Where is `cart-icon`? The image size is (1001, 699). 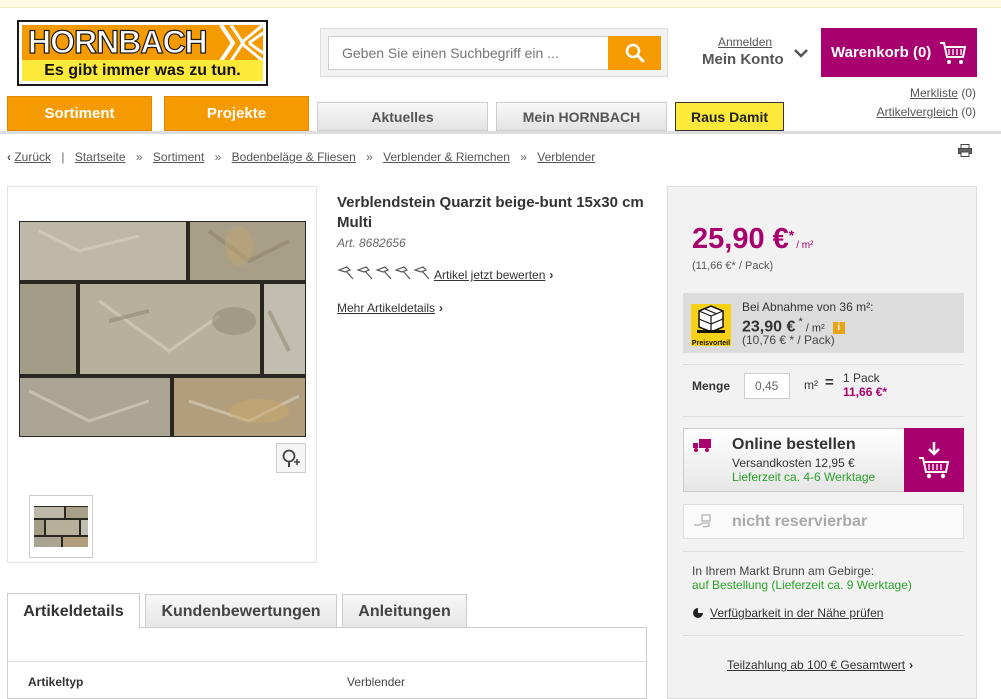 cart-icon is located at coordinates (953, 53).